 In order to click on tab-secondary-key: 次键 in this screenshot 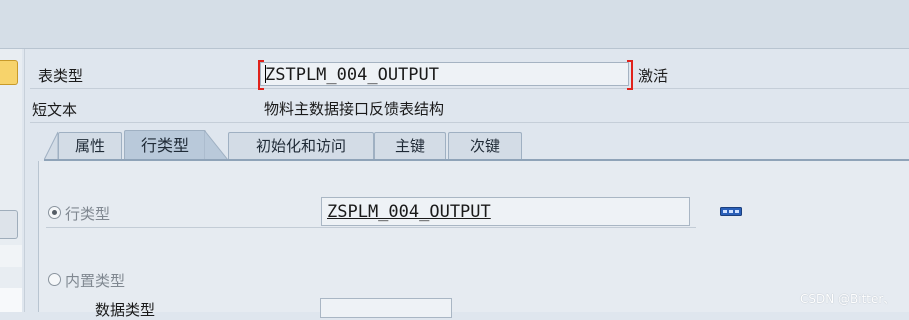, I will do `click(485, 146)`.